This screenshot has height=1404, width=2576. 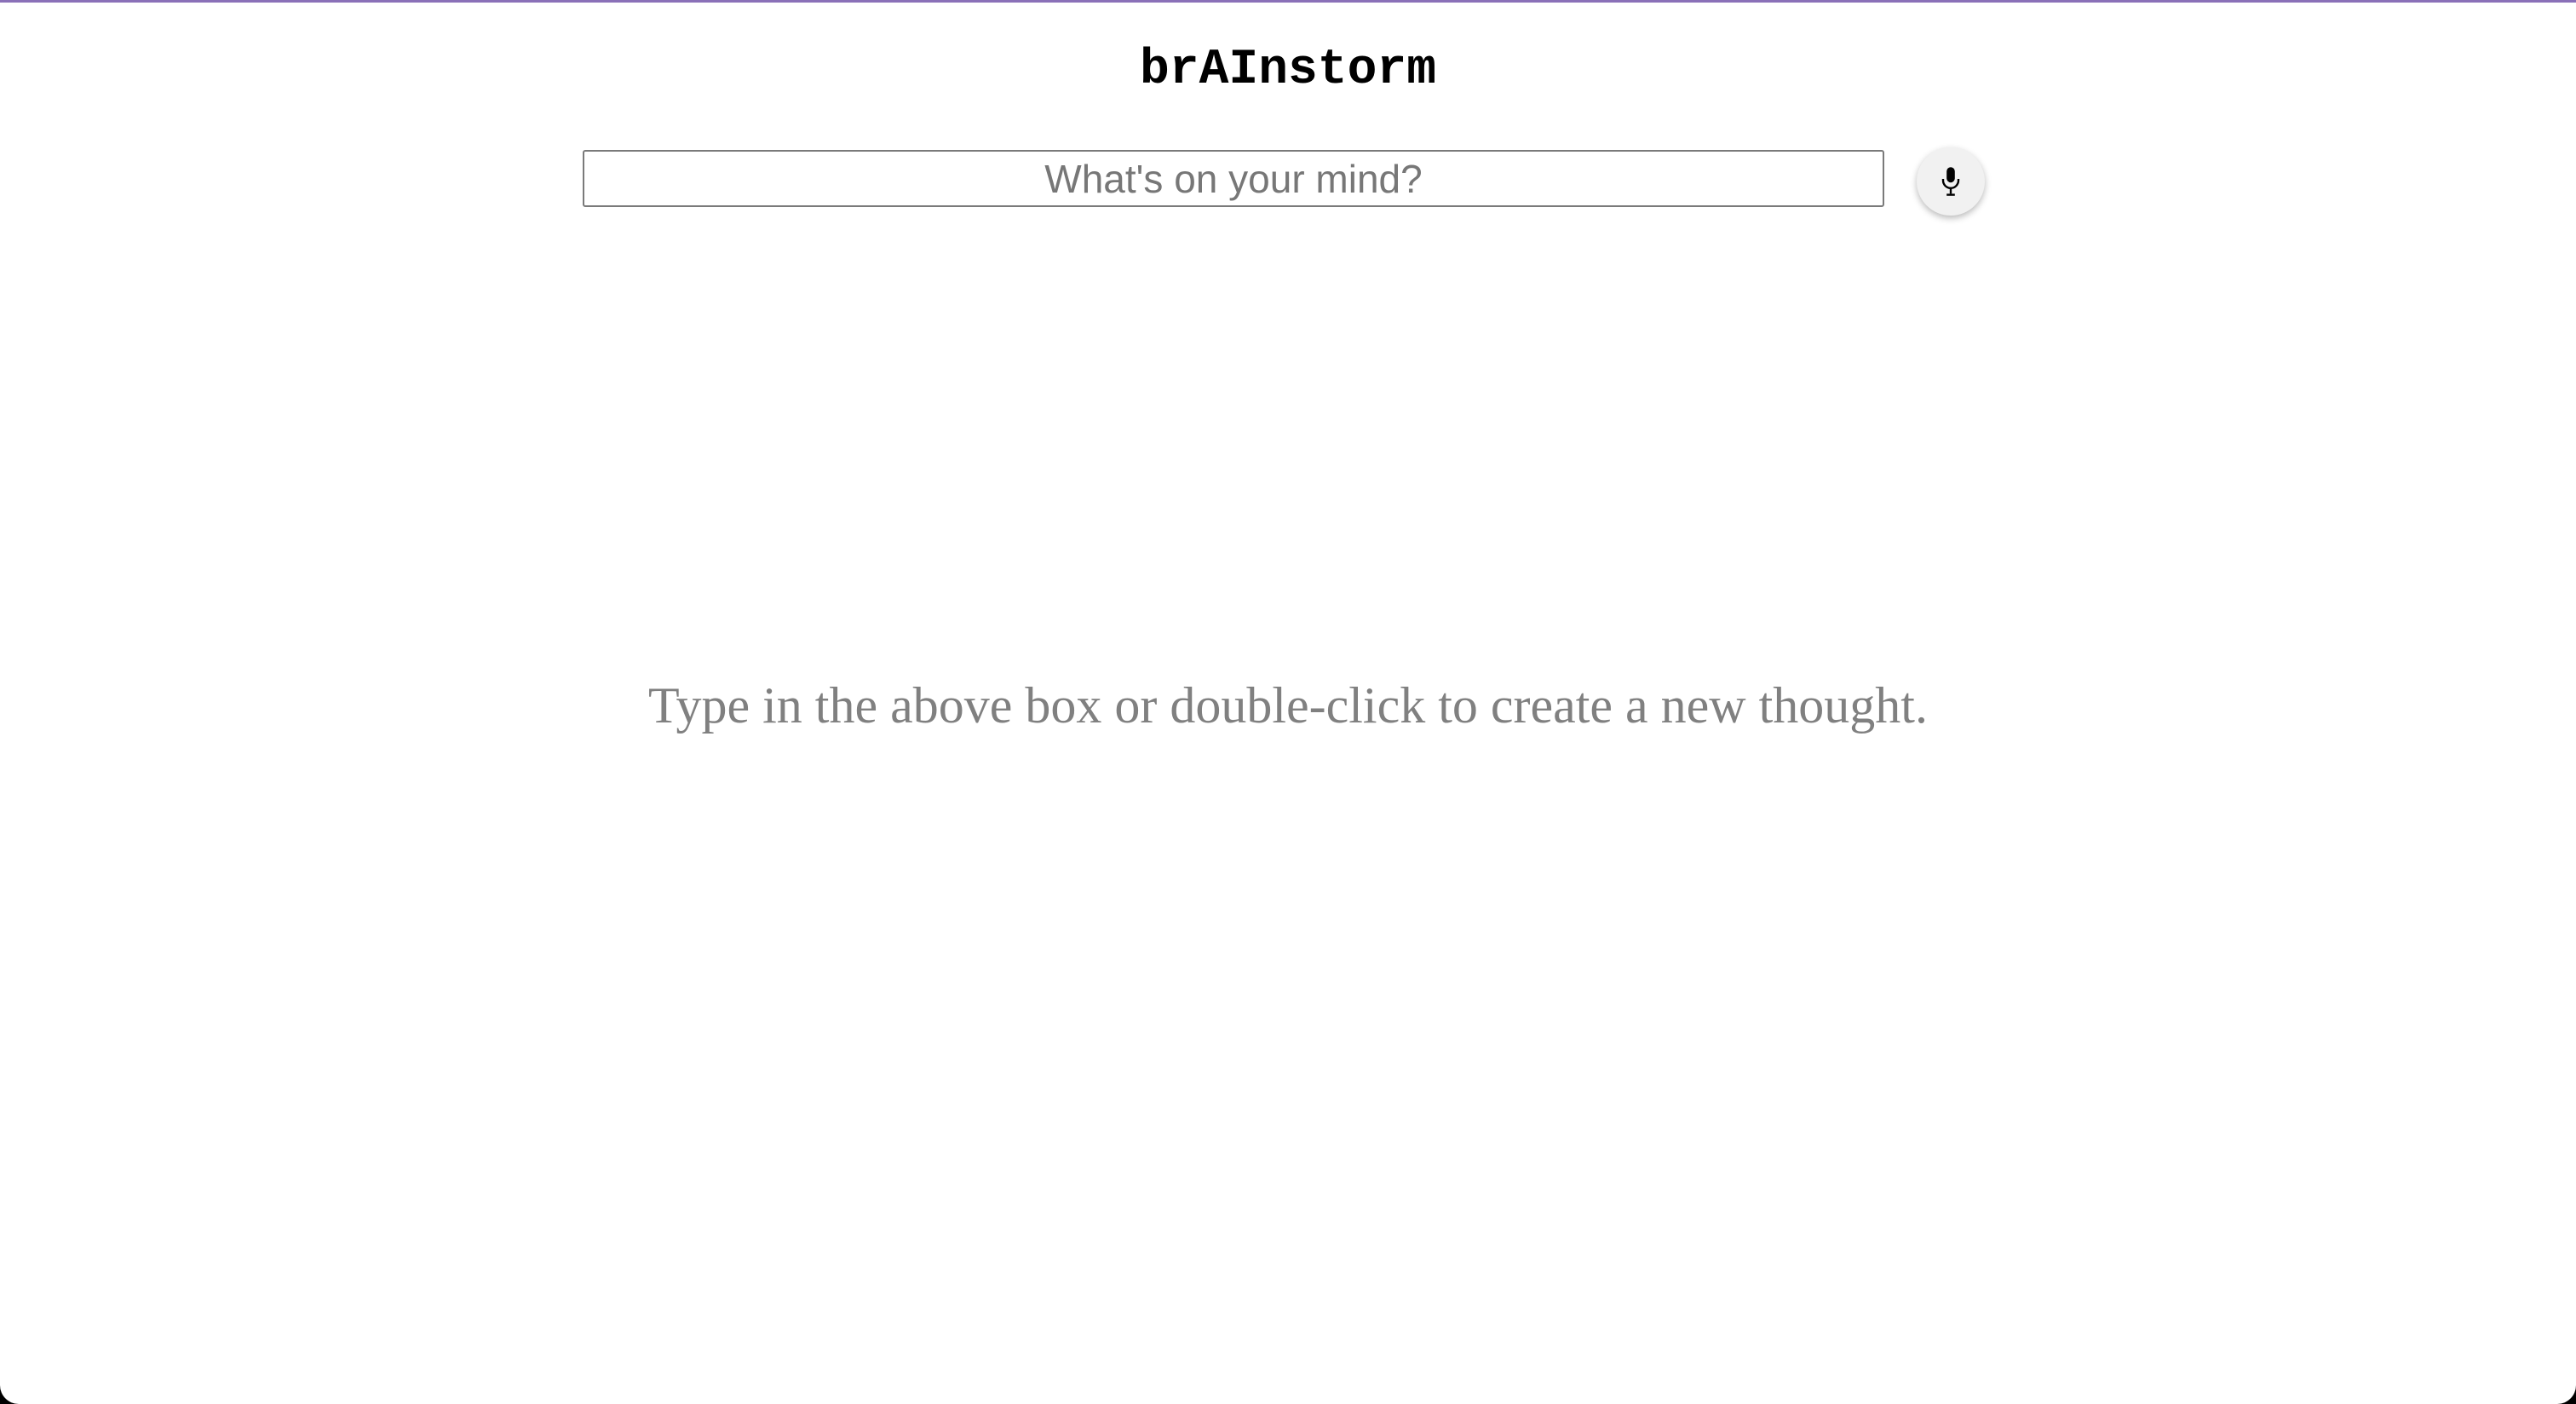 I want to click on app-title: brAInstorm, so click(x=1288, y=70).